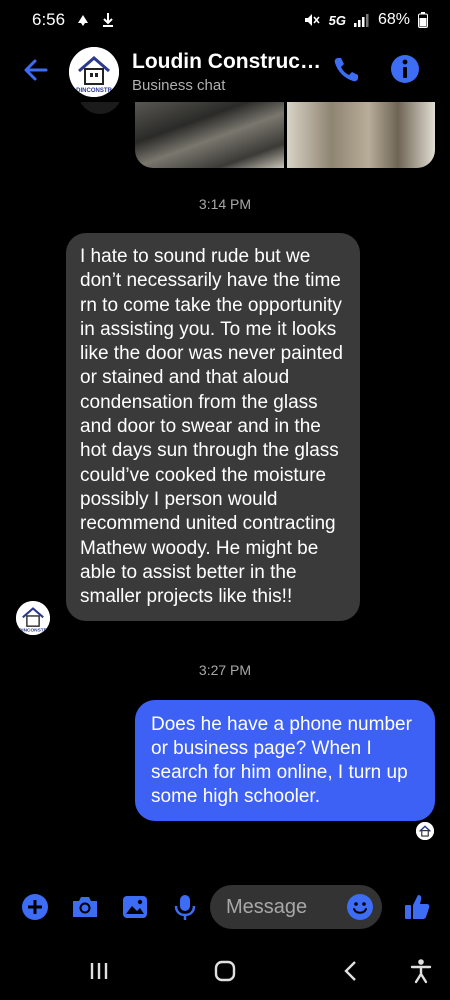  Describe the element at coordinates (346, 70) in the screenshot. I see `phone-icon` at that location.